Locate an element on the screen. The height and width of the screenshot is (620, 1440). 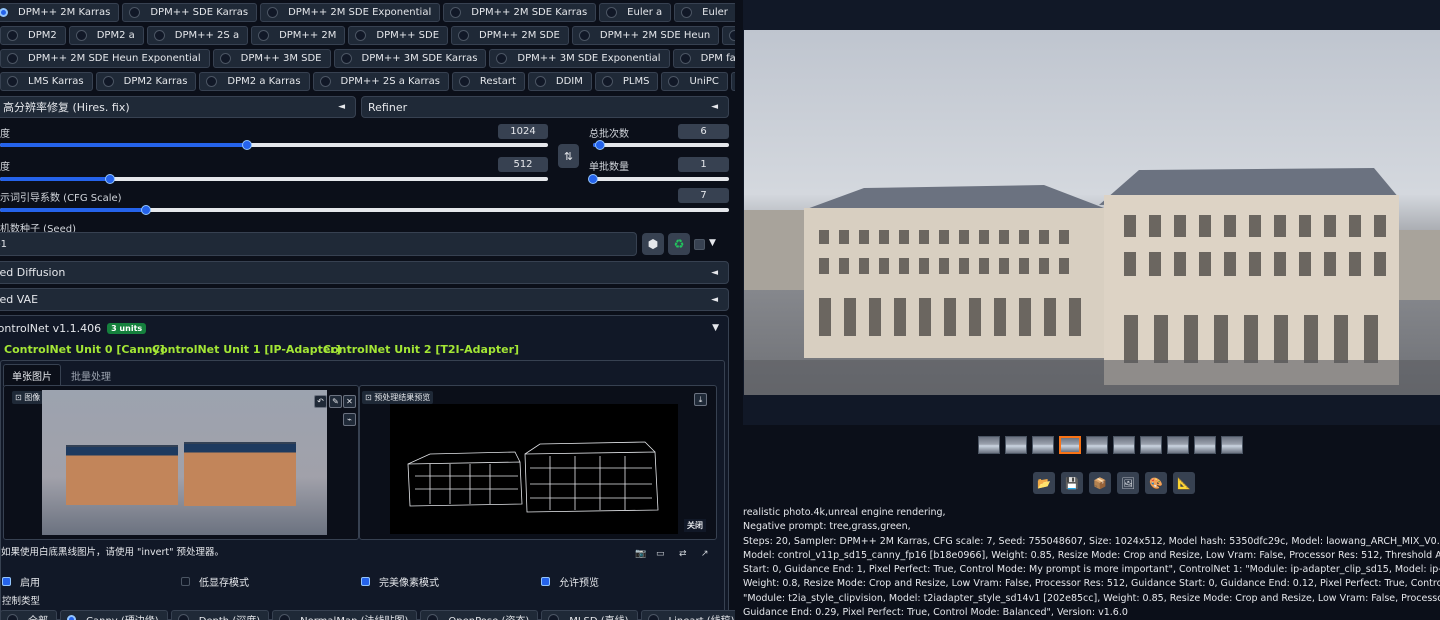
sampler-option: DPM2 a is located at coordinates (106, 35).